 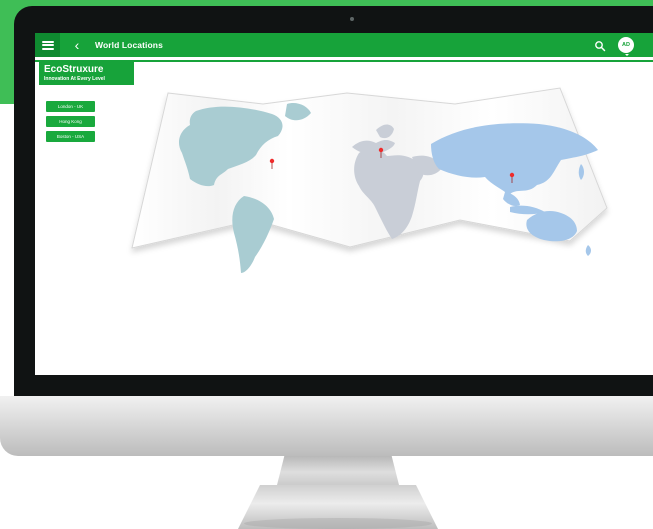 What do you see at coordinates (253, 234) in the screenshot?
I see `south-america` at bounding box center [253, 234].